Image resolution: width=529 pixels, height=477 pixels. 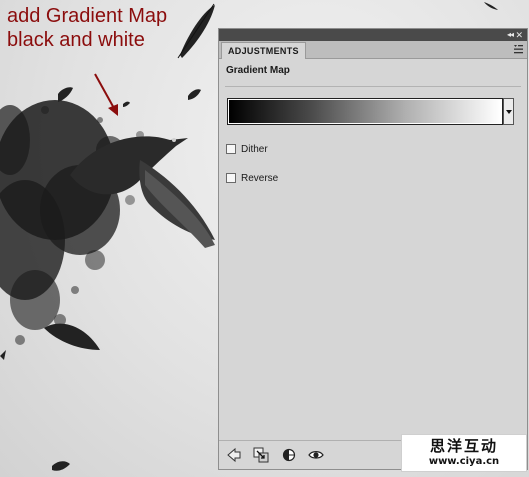 I want to click on watermark-chinese: 思洋互动, so click(x=463, y=446).